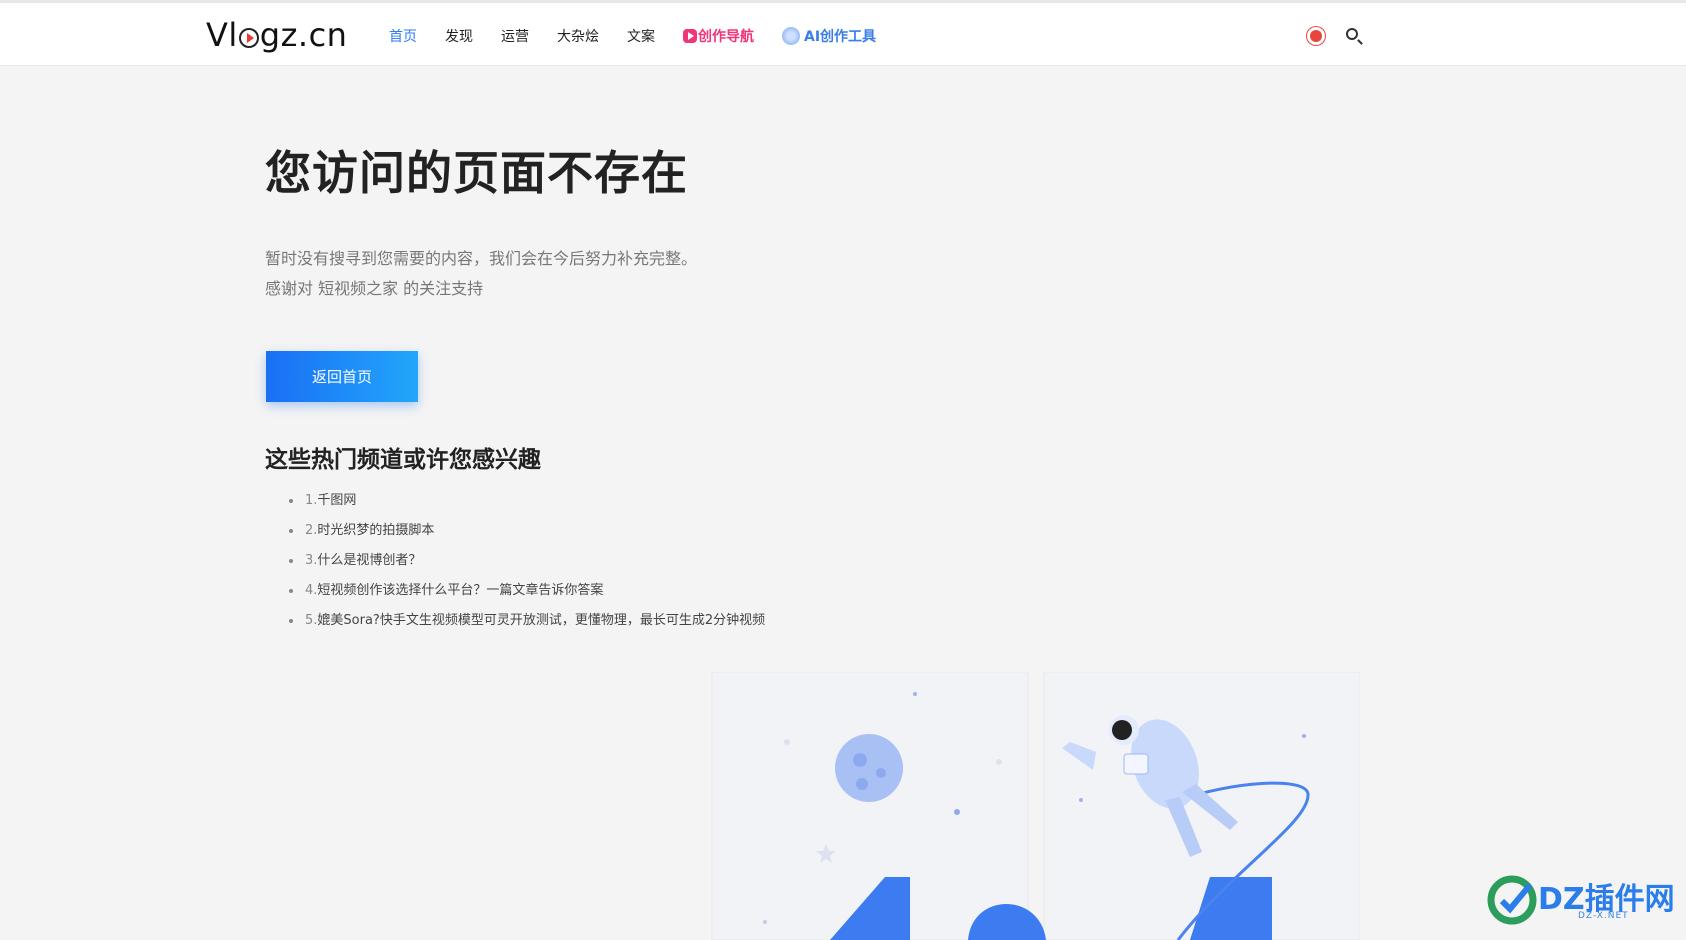 Image resolution: width=1686 pixels, height=940 pixels. Describe the element at coordinates (369, 560) in the screenshot. I see `list-item-text: 什么是视博创者？` at that location.